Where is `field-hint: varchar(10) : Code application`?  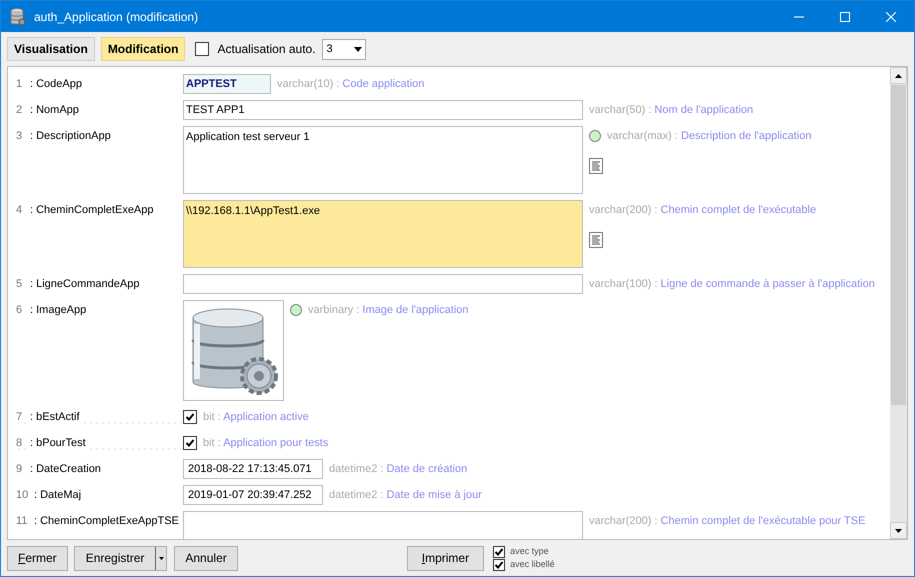
field-hint: varchar(10) : Code application is located at coordinates (350, 84).